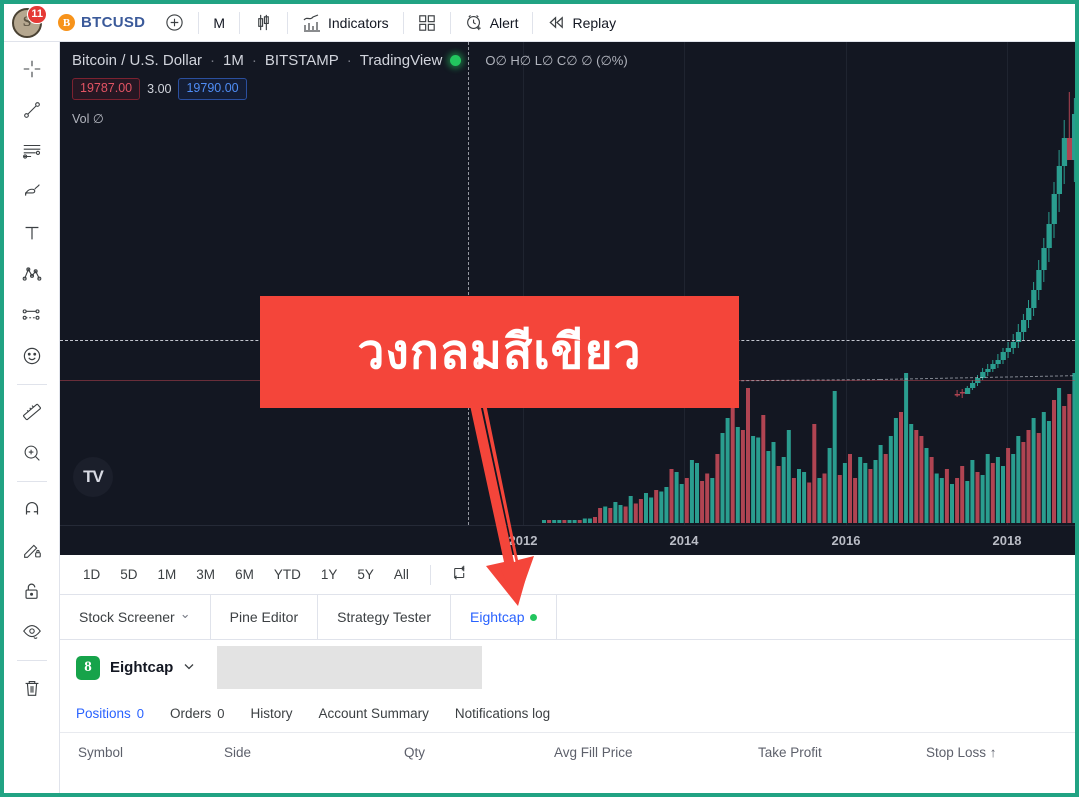  Describe the element at coordinates (37, 14) in the screenshot. I see `notification-badge: 11` at that location.